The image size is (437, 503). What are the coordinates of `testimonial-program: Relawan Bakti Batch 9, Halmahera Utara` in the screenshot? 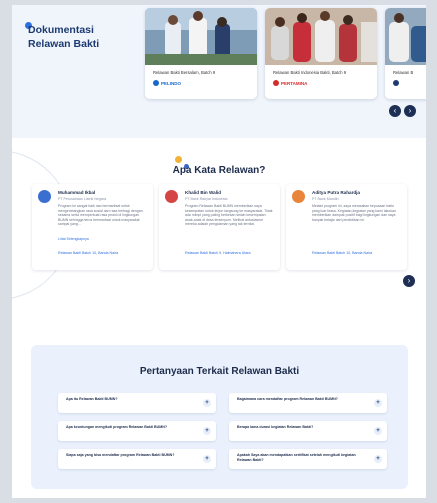 It's located at (218, 253).